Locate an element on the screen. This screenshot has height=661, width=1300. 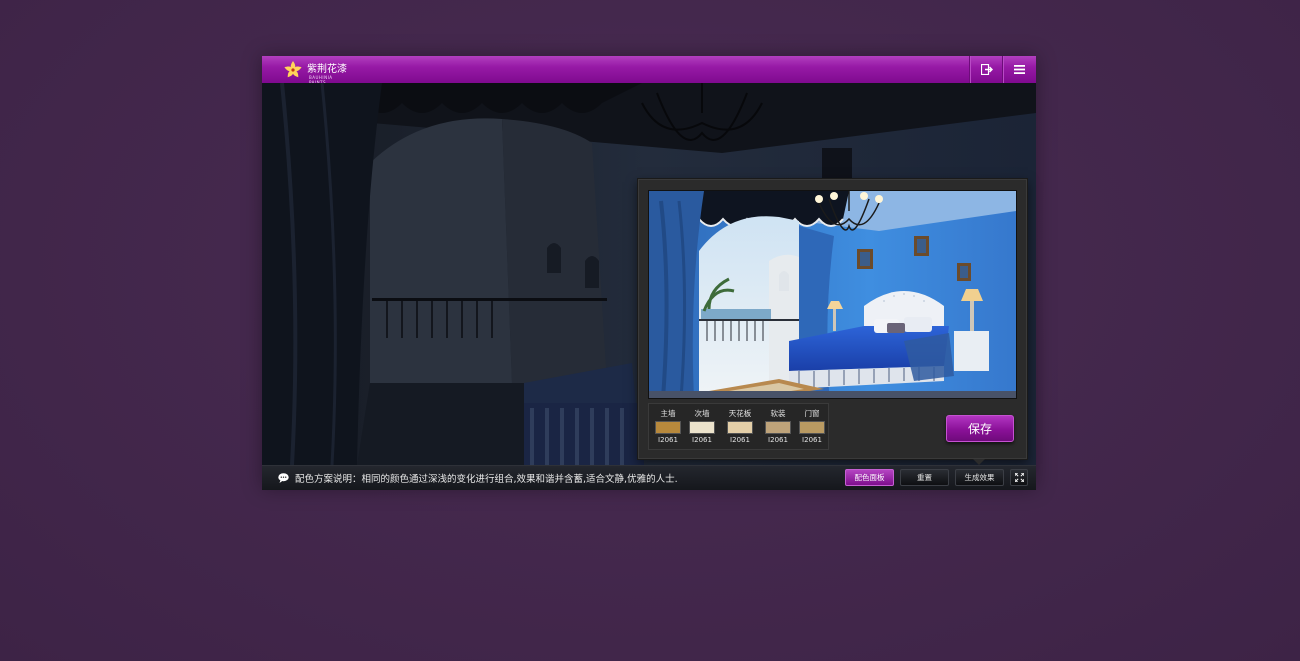
color-scheme-panel: 主墙 I2061 次墙 I2061 天花板 I2061 软装 I2061 门窗 is located at coordinates (832, 321).